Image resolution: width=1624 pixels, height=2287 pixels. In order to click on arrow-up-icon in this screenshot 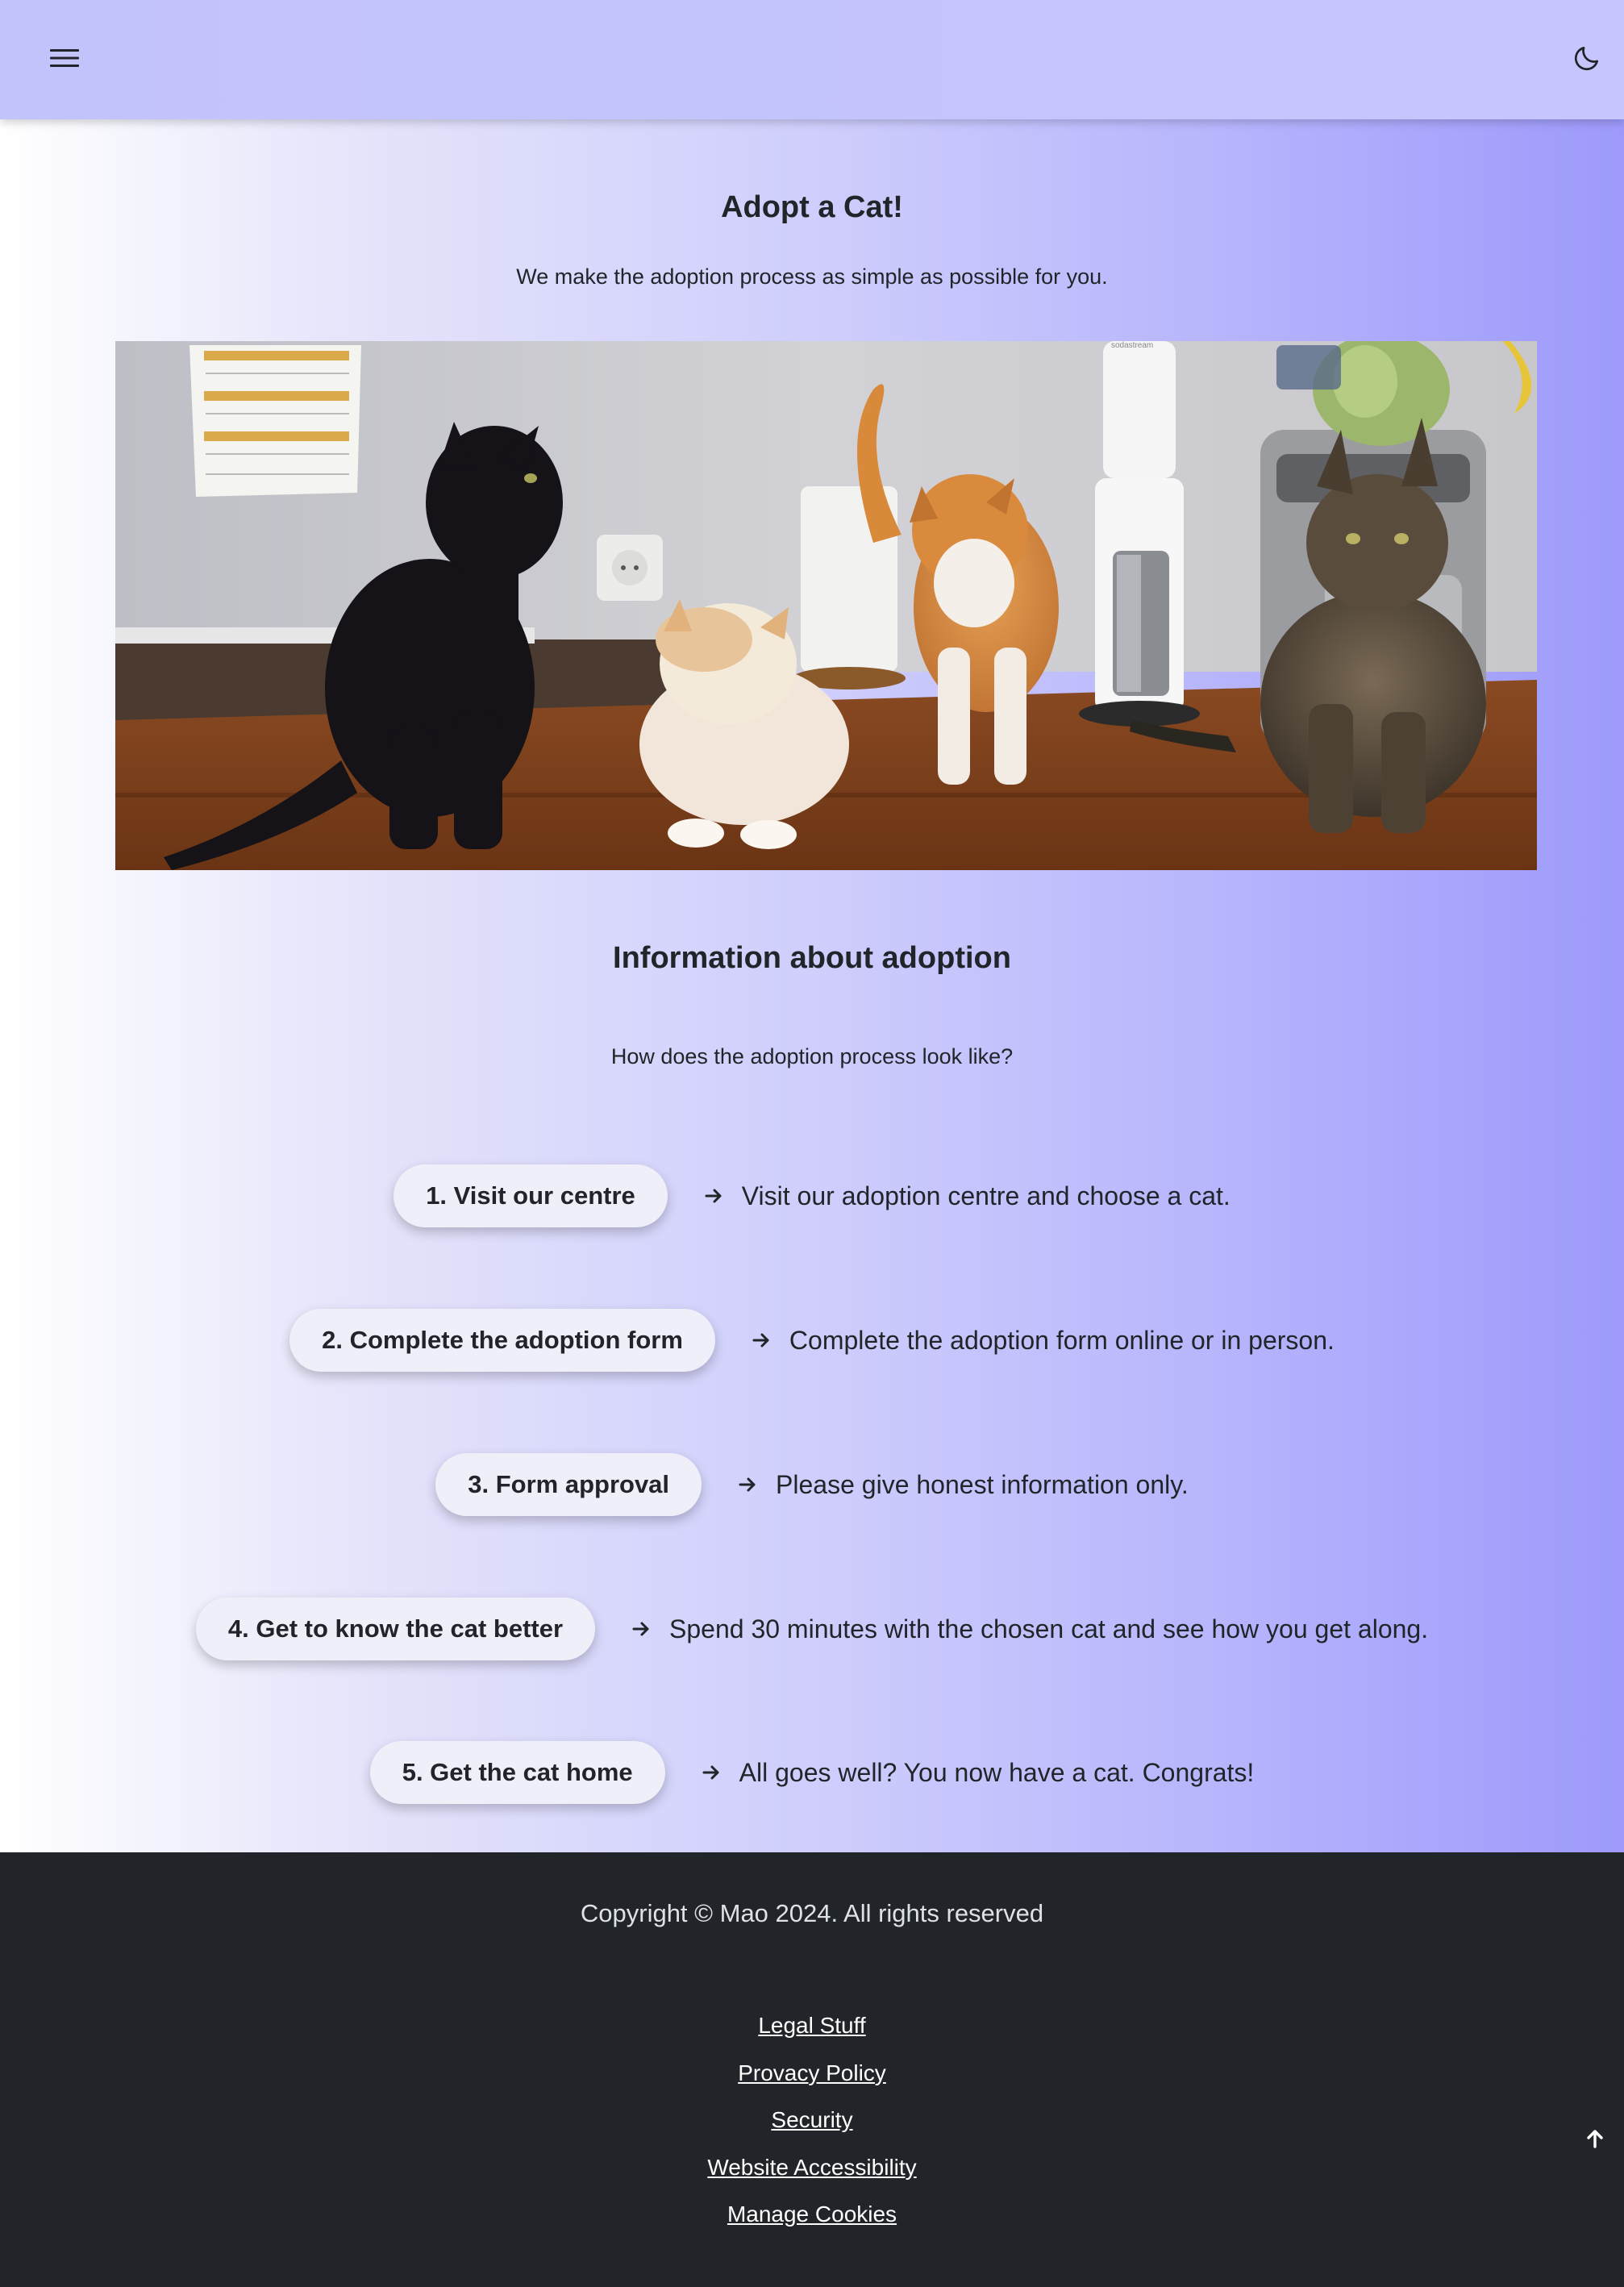, I will do `click(1595, 2140)`.